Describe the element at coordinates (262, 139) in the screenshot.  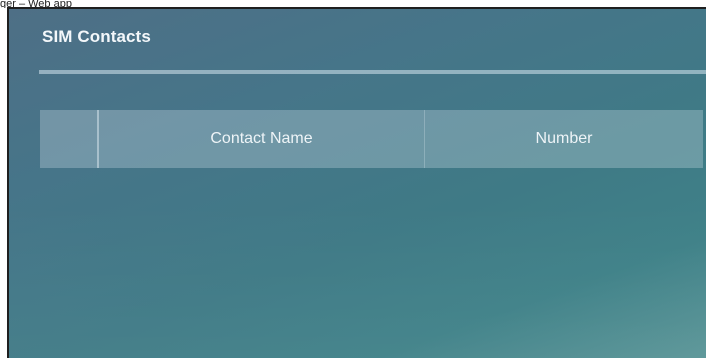
I see `contact-name-column-header: Contact Name` at that location.